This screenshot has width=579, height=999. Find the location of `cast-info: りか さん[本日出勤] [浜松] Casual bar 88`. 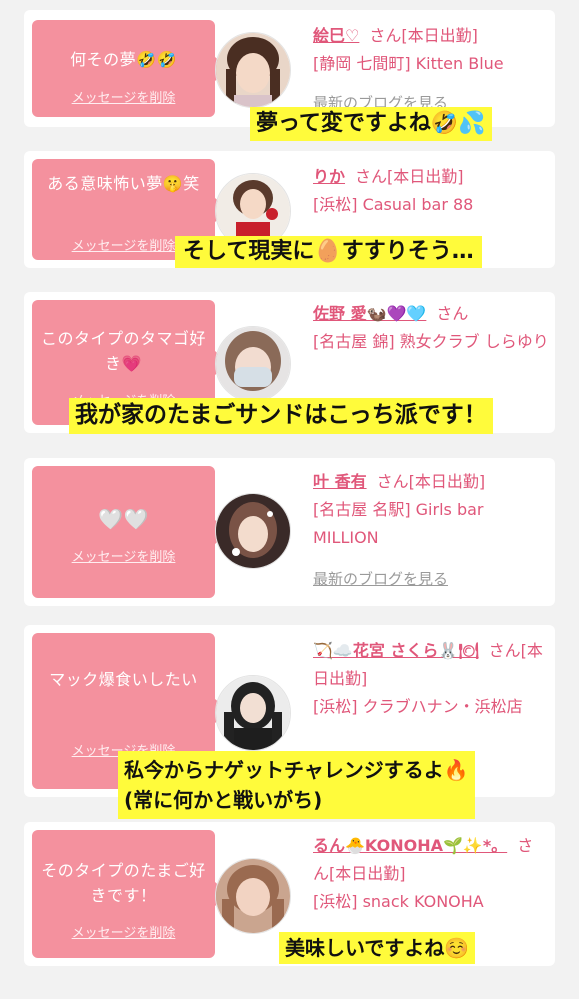

cast-info: りか さん[本日出勤] [浜松] Casual bar 88 is located at coordinates (431, 191).